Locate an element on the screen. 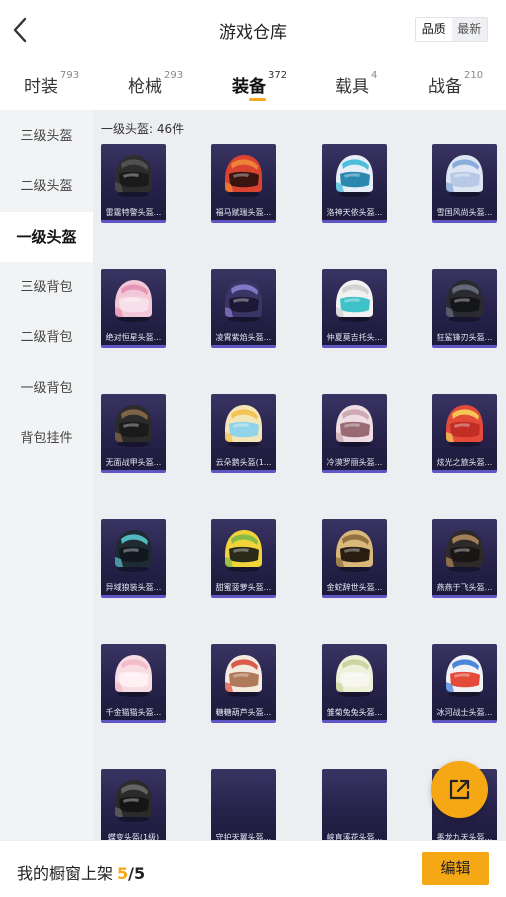 The height and width of the screenshot is (897, 506). bottom-bar: 我的橱窗上架 5/5 编辑 is located at coordinates (253, 868).